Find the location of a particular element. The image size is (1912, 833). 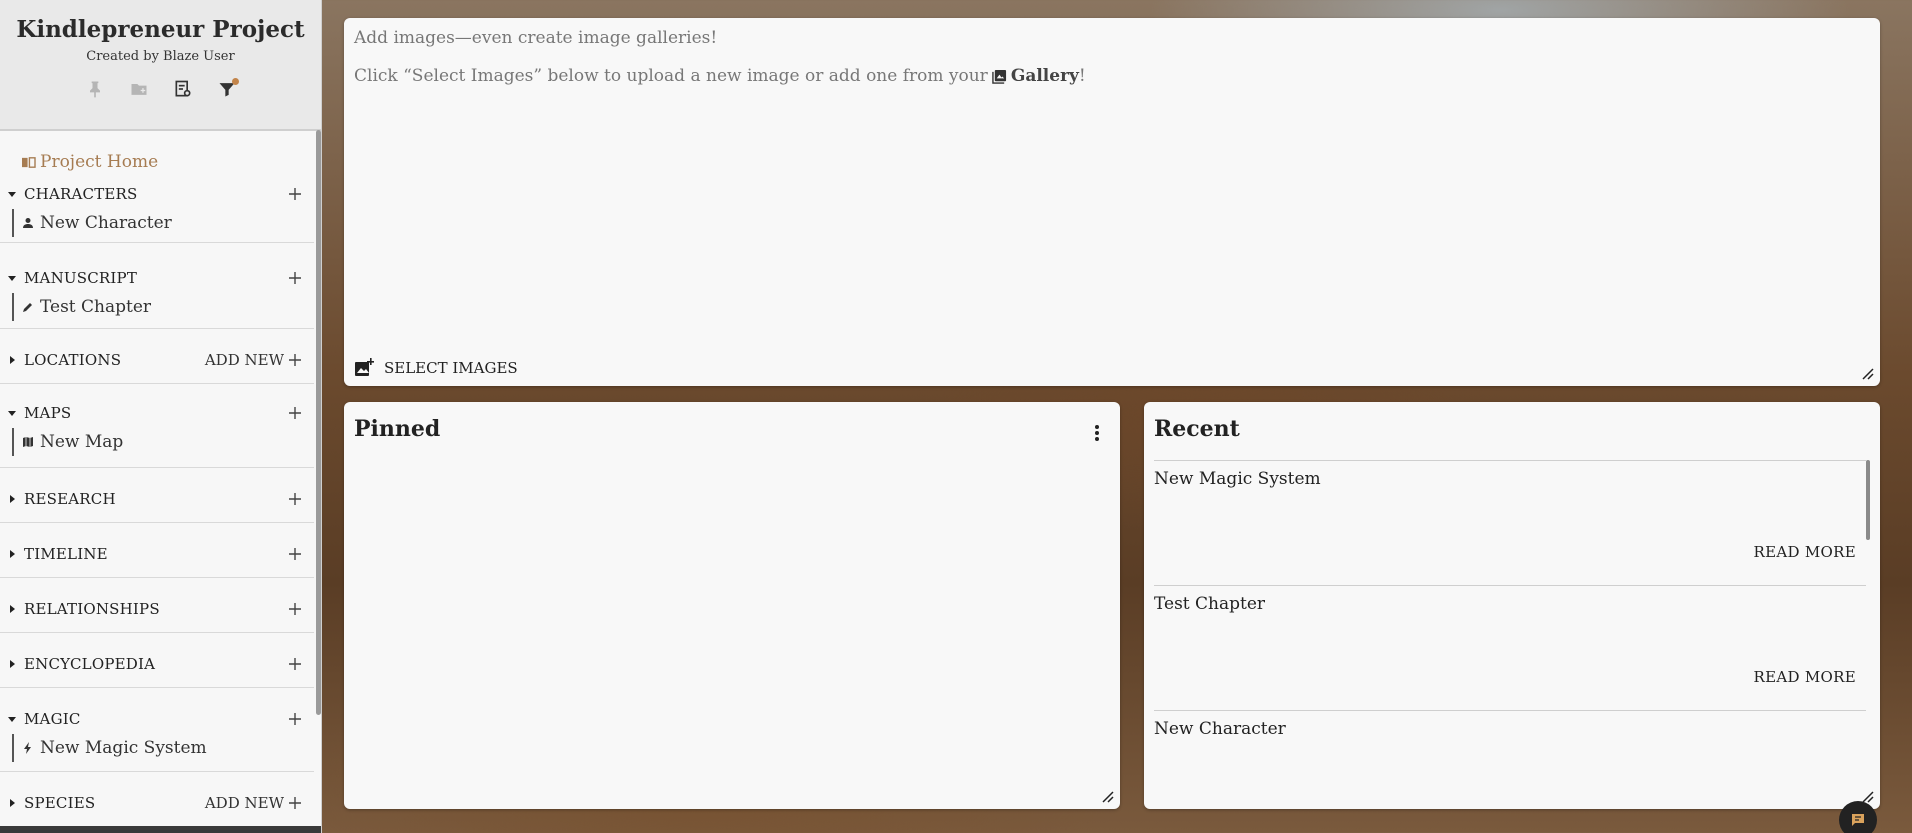

select-images-button: SELECT IMAGES is located at coordinates (436, 368).